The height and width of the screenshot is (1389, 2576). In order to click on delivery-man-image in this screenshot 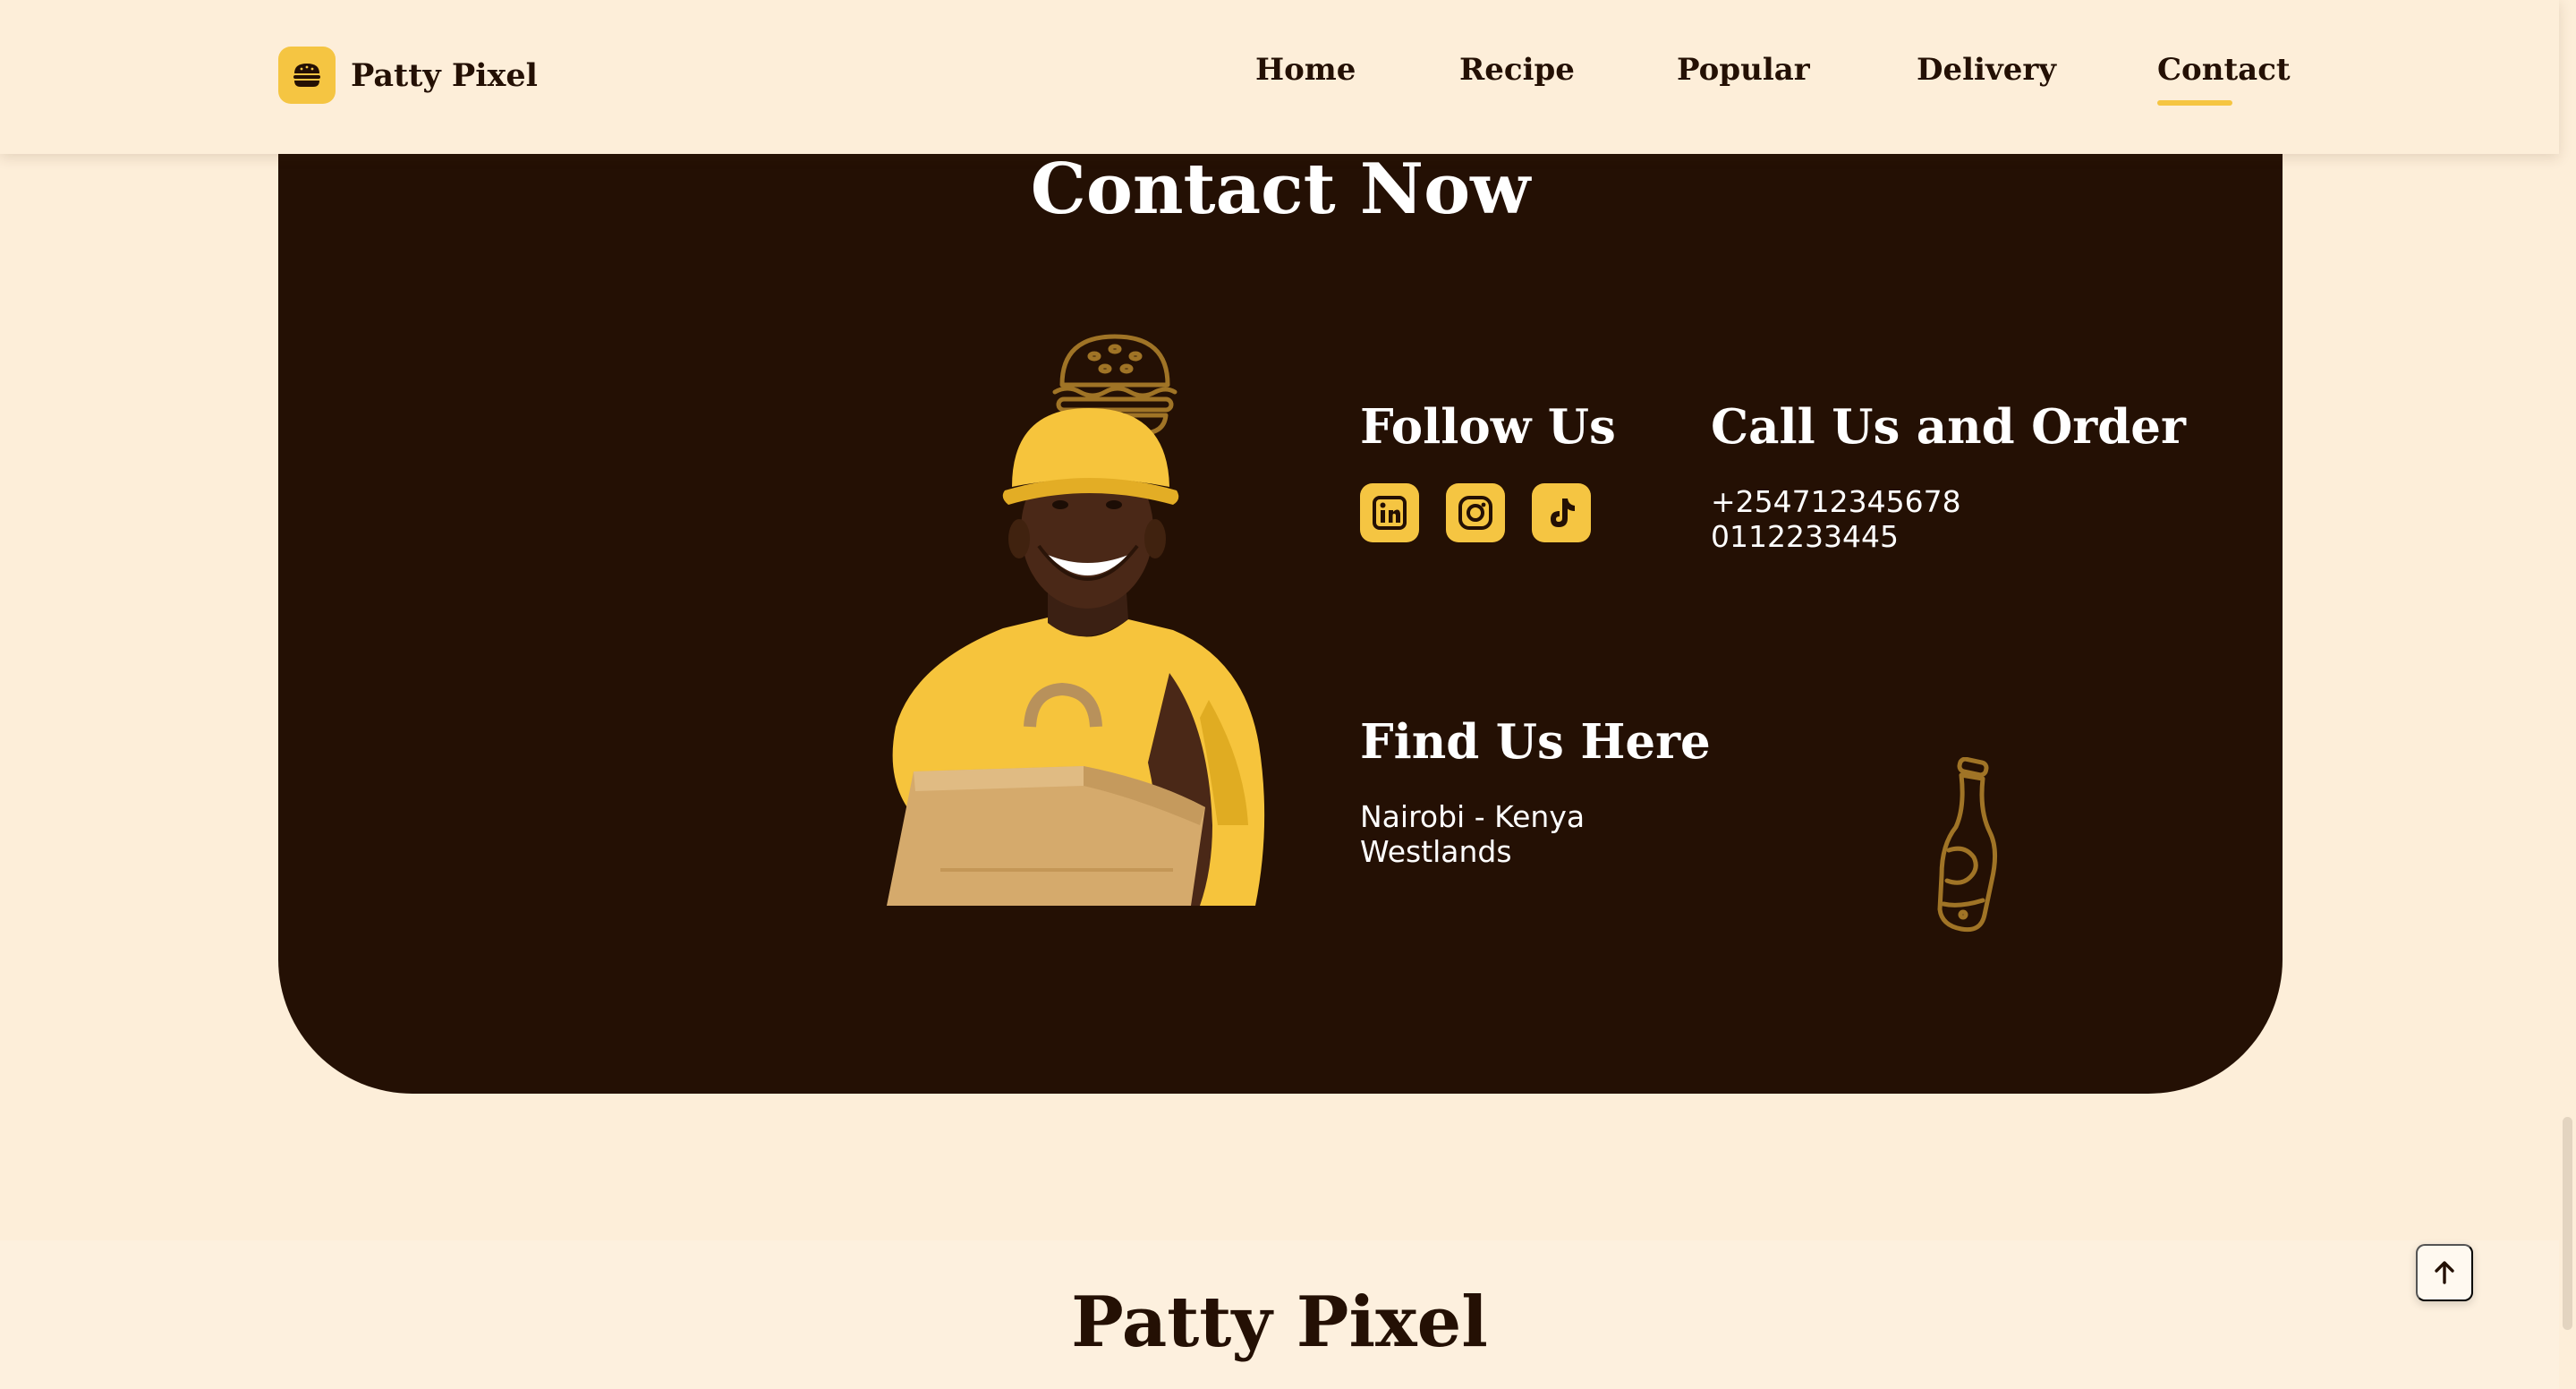, I will do `click(1076, 657)`.